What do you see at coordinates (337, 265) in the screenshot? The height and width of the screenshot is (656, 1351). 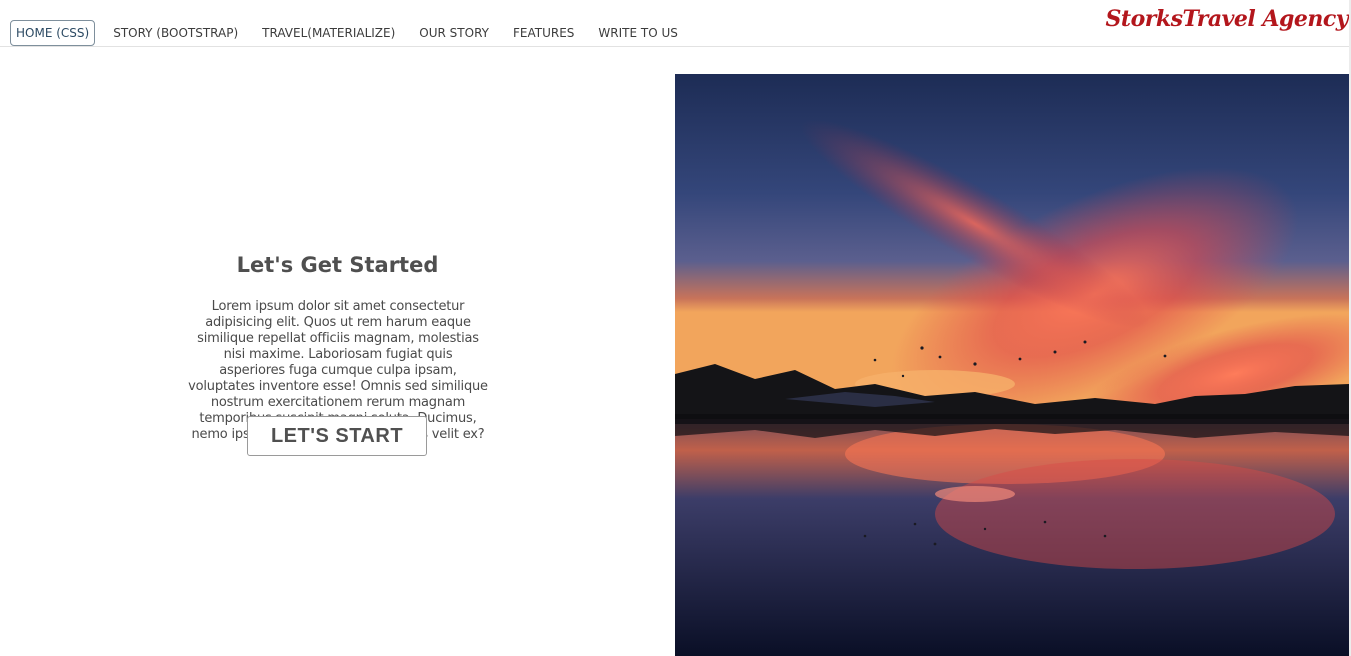 I see `hero-title: Let's Get Started` at bounding box center [337, 265].